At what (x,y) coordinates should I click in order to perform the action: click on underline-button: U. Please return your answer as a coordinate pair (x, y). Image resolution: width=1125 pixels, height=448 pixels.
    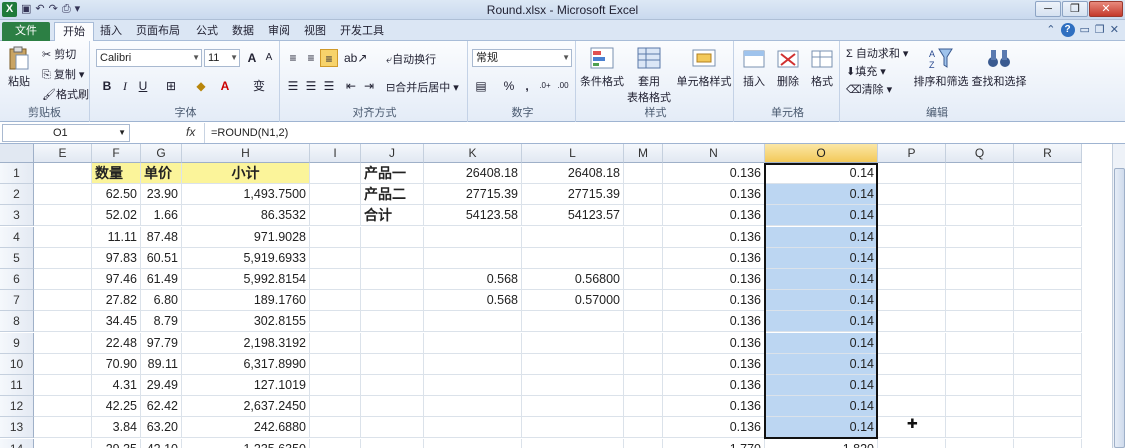
    Looking at the image, I should click on (143, 86).